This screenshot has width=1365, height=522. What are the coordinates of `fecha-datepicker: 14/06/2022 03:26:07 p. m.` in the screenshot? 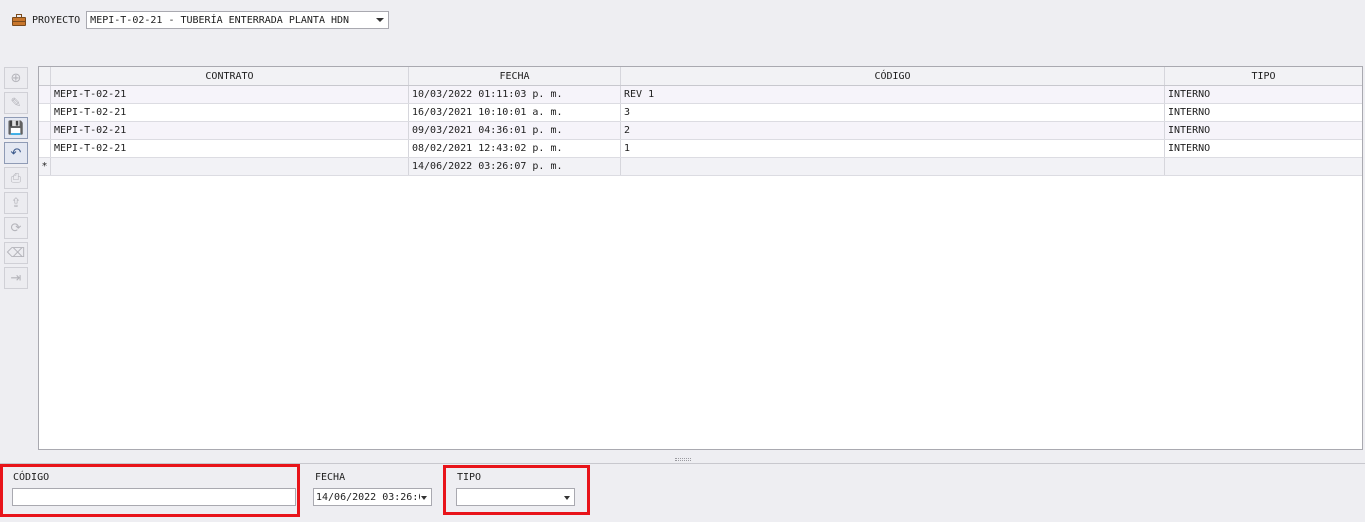 It's located at (372, 497).